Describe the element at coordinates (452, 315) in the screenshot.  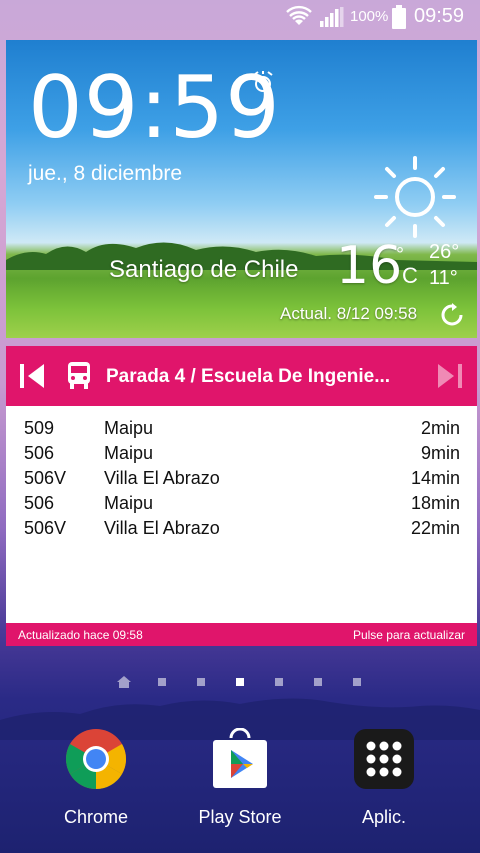
I see `refresh-icon` at that location.